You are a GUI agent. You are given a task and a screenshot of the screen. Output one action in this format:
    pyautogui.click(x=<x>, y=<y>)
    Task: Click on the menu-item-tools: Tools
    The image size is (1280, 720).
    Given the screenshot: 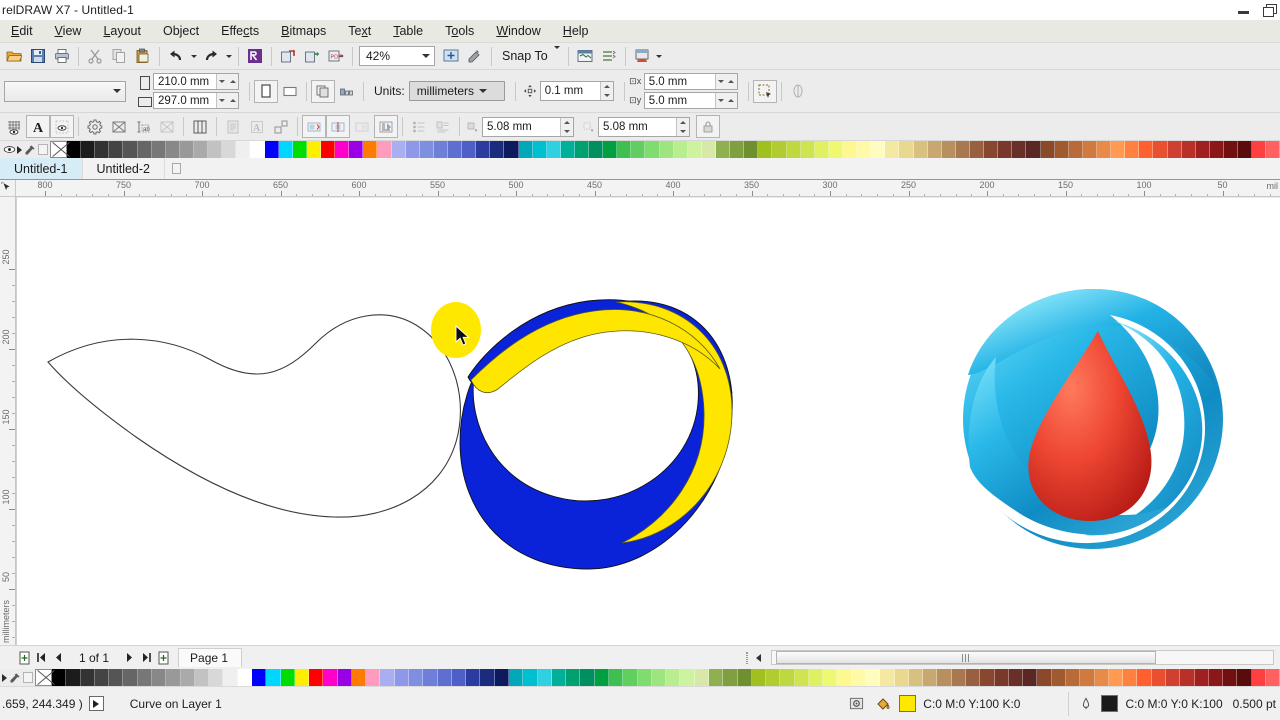 What is the action you would take?
    pyautogui.click(x=459, y=31)
    